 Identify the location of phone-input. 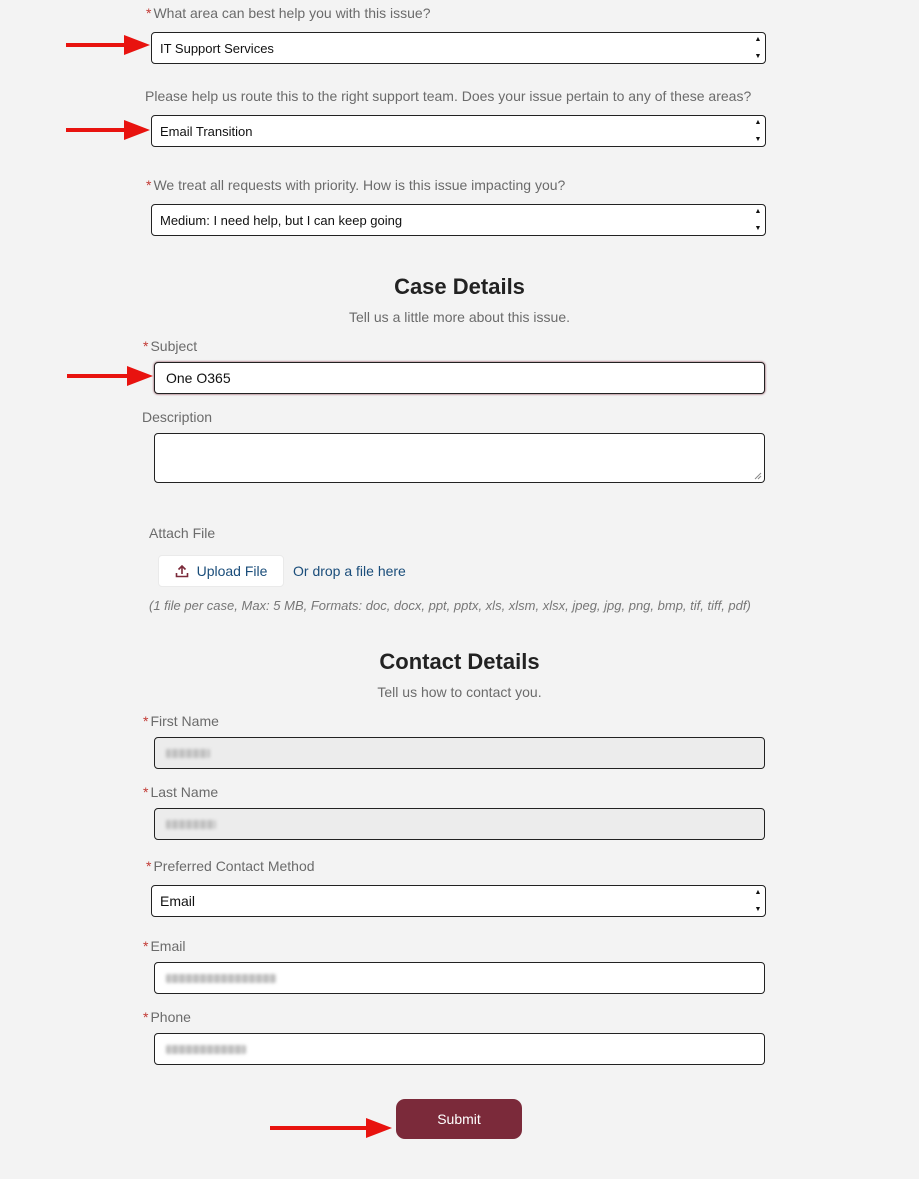
(459, 1049).